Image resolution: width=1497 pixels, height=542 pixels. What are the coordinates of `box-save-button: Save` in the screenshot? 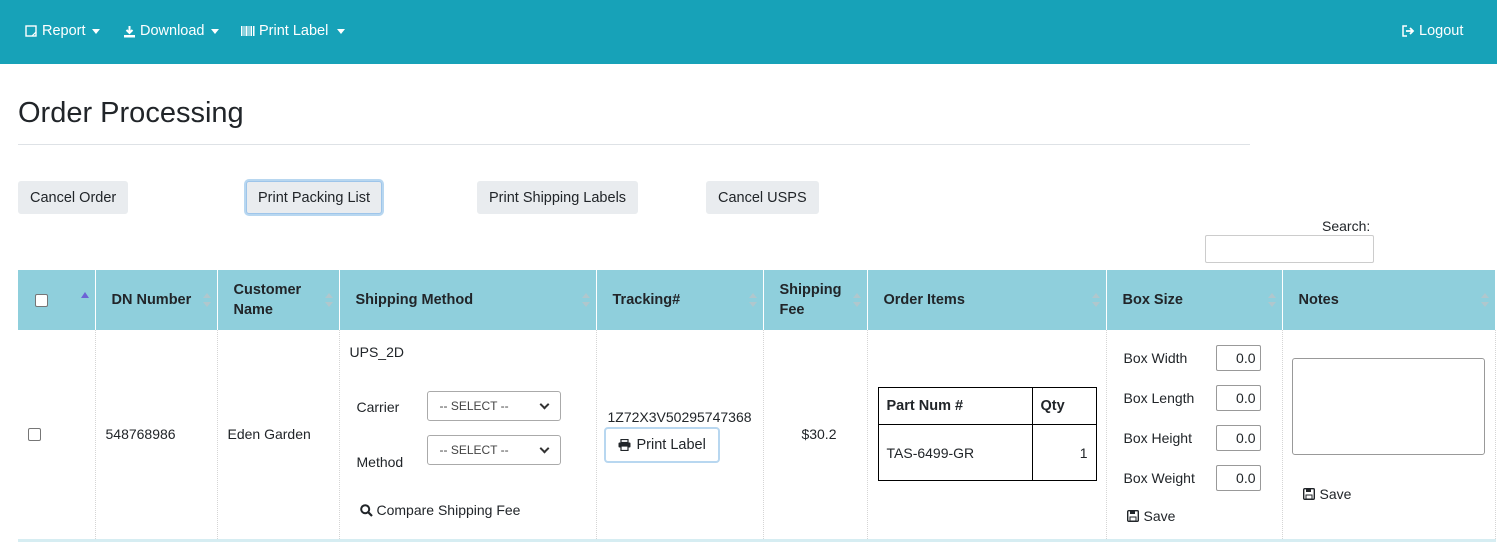 It's located at (1151, 516).